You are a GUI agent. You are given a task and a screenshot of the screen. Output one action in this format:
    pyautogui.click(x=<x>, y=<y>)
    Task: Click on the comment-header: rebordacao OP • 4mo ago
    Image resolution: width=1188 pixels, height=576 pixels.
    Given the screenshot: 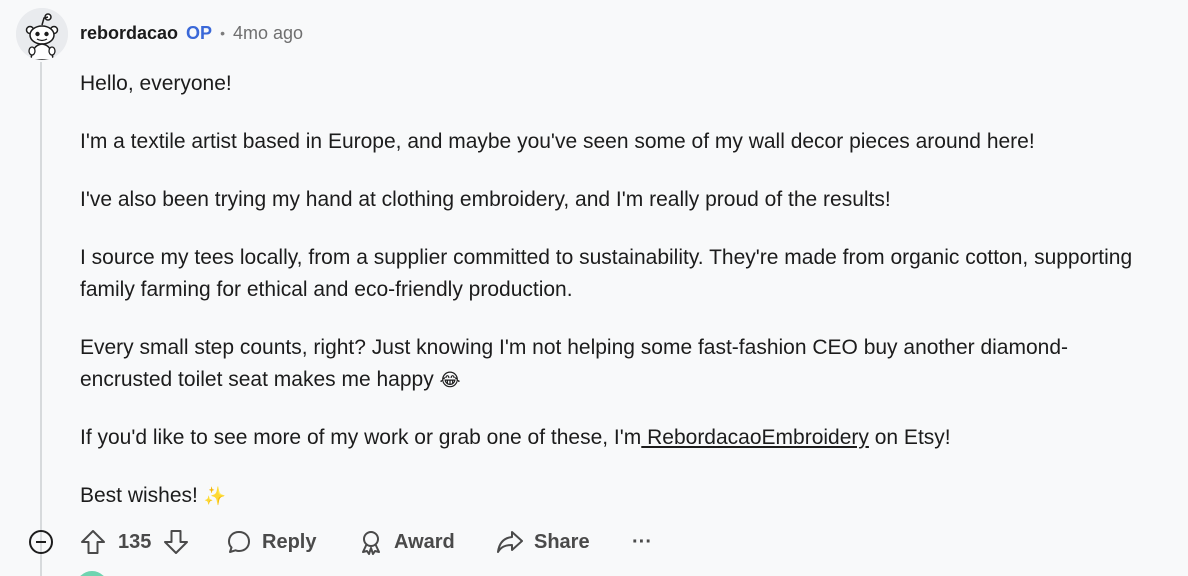 What is the action you would take?
    pyautogui.click(x=191, y=33)
    